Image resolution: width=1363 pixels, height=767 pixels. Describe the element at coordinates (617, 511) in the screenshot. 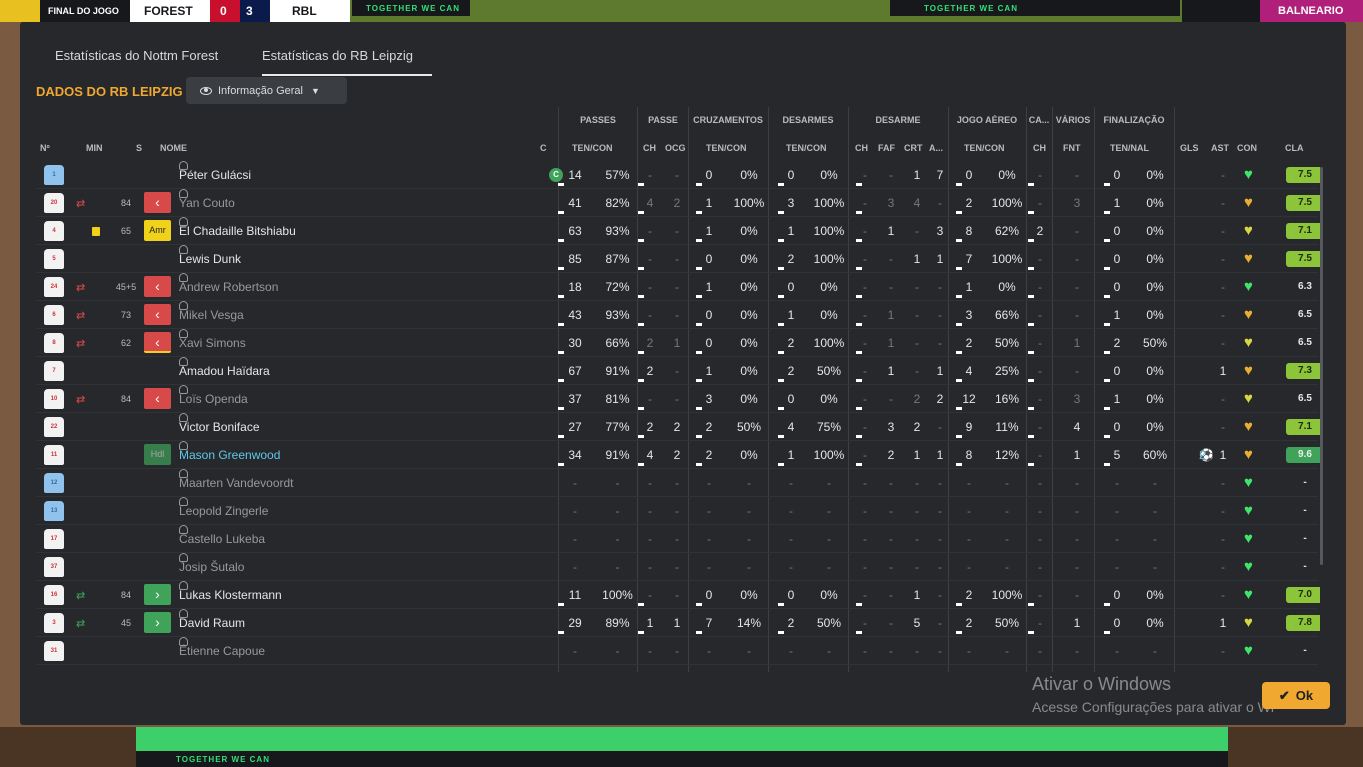

I see `stat-passes-pct: -` at that location.